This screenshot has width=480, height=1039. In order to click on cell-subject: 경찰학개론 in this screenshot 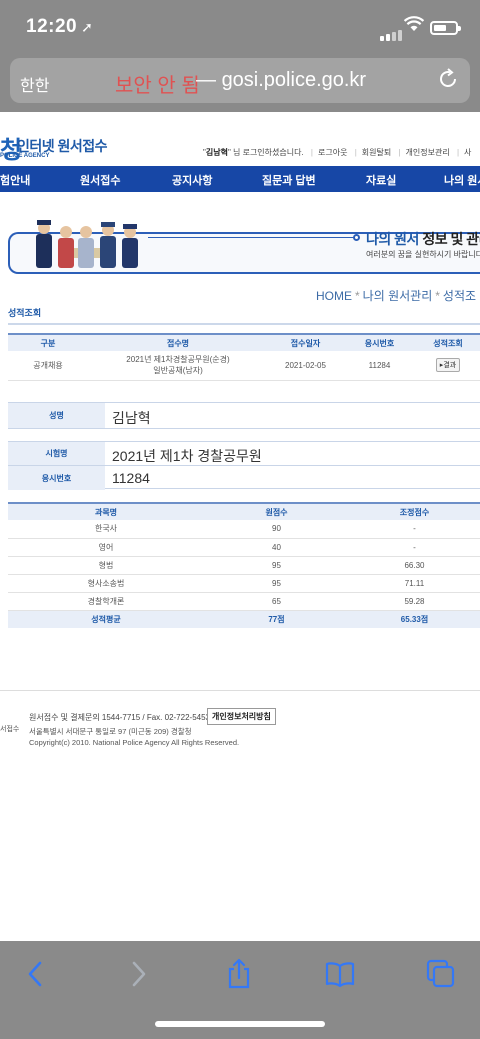, I will do `click(106, 601)`.